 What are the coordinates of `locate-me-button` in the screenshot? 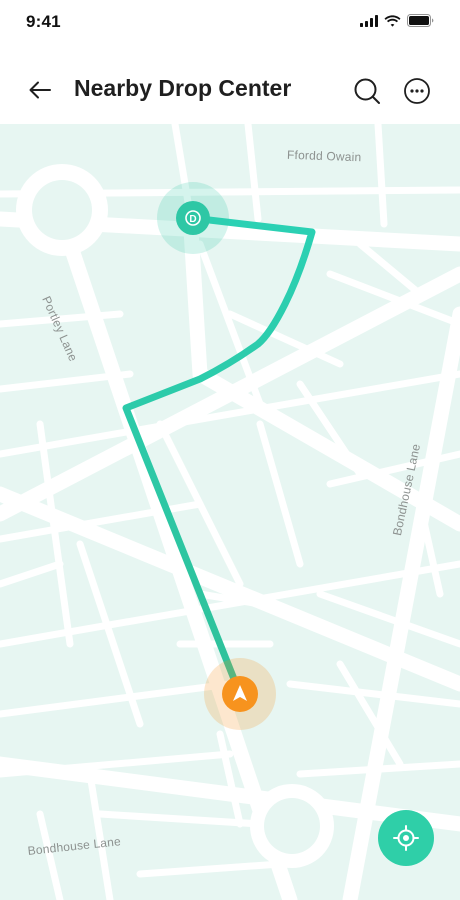 It's located at (406, 838).